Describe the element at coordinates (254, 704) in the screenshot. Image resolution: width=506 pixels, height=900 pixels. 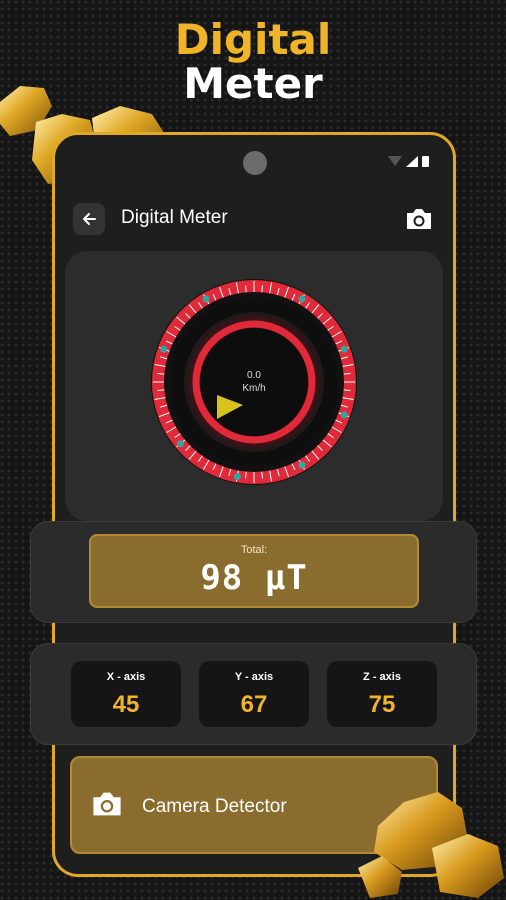
I see `y-axis-value: 67` at that location.